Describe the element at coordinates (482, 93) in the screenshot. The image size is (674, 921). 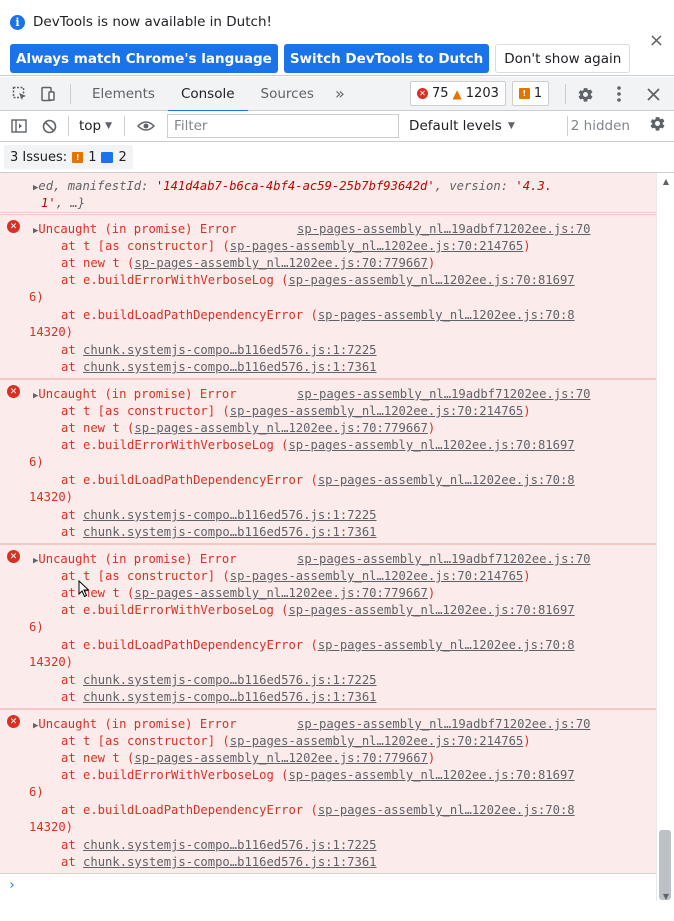
I see `warning-count: 1203` at that location.